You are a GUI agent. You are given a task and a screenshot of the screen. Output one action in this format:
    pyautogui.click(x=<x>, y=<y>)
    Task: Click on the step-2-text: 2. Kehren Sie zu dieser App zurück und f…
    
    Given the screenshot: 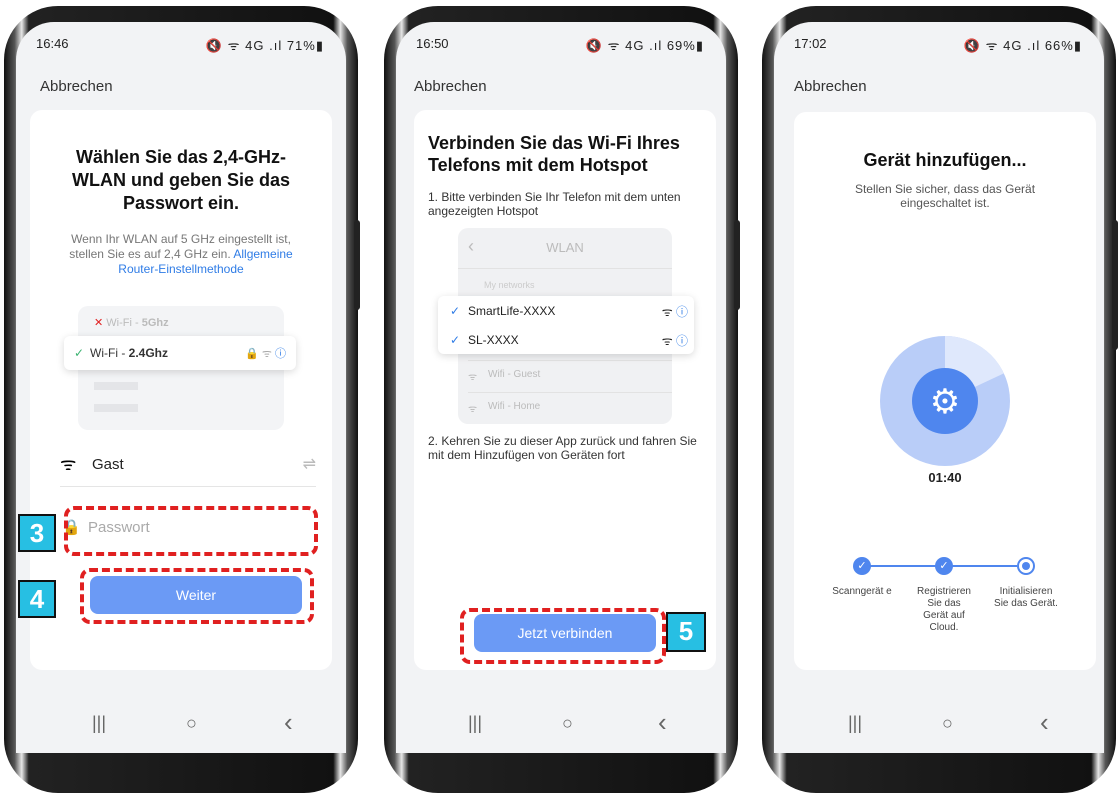 What is the action you would take?
    pyautogui.click(x=562, y=448)
    